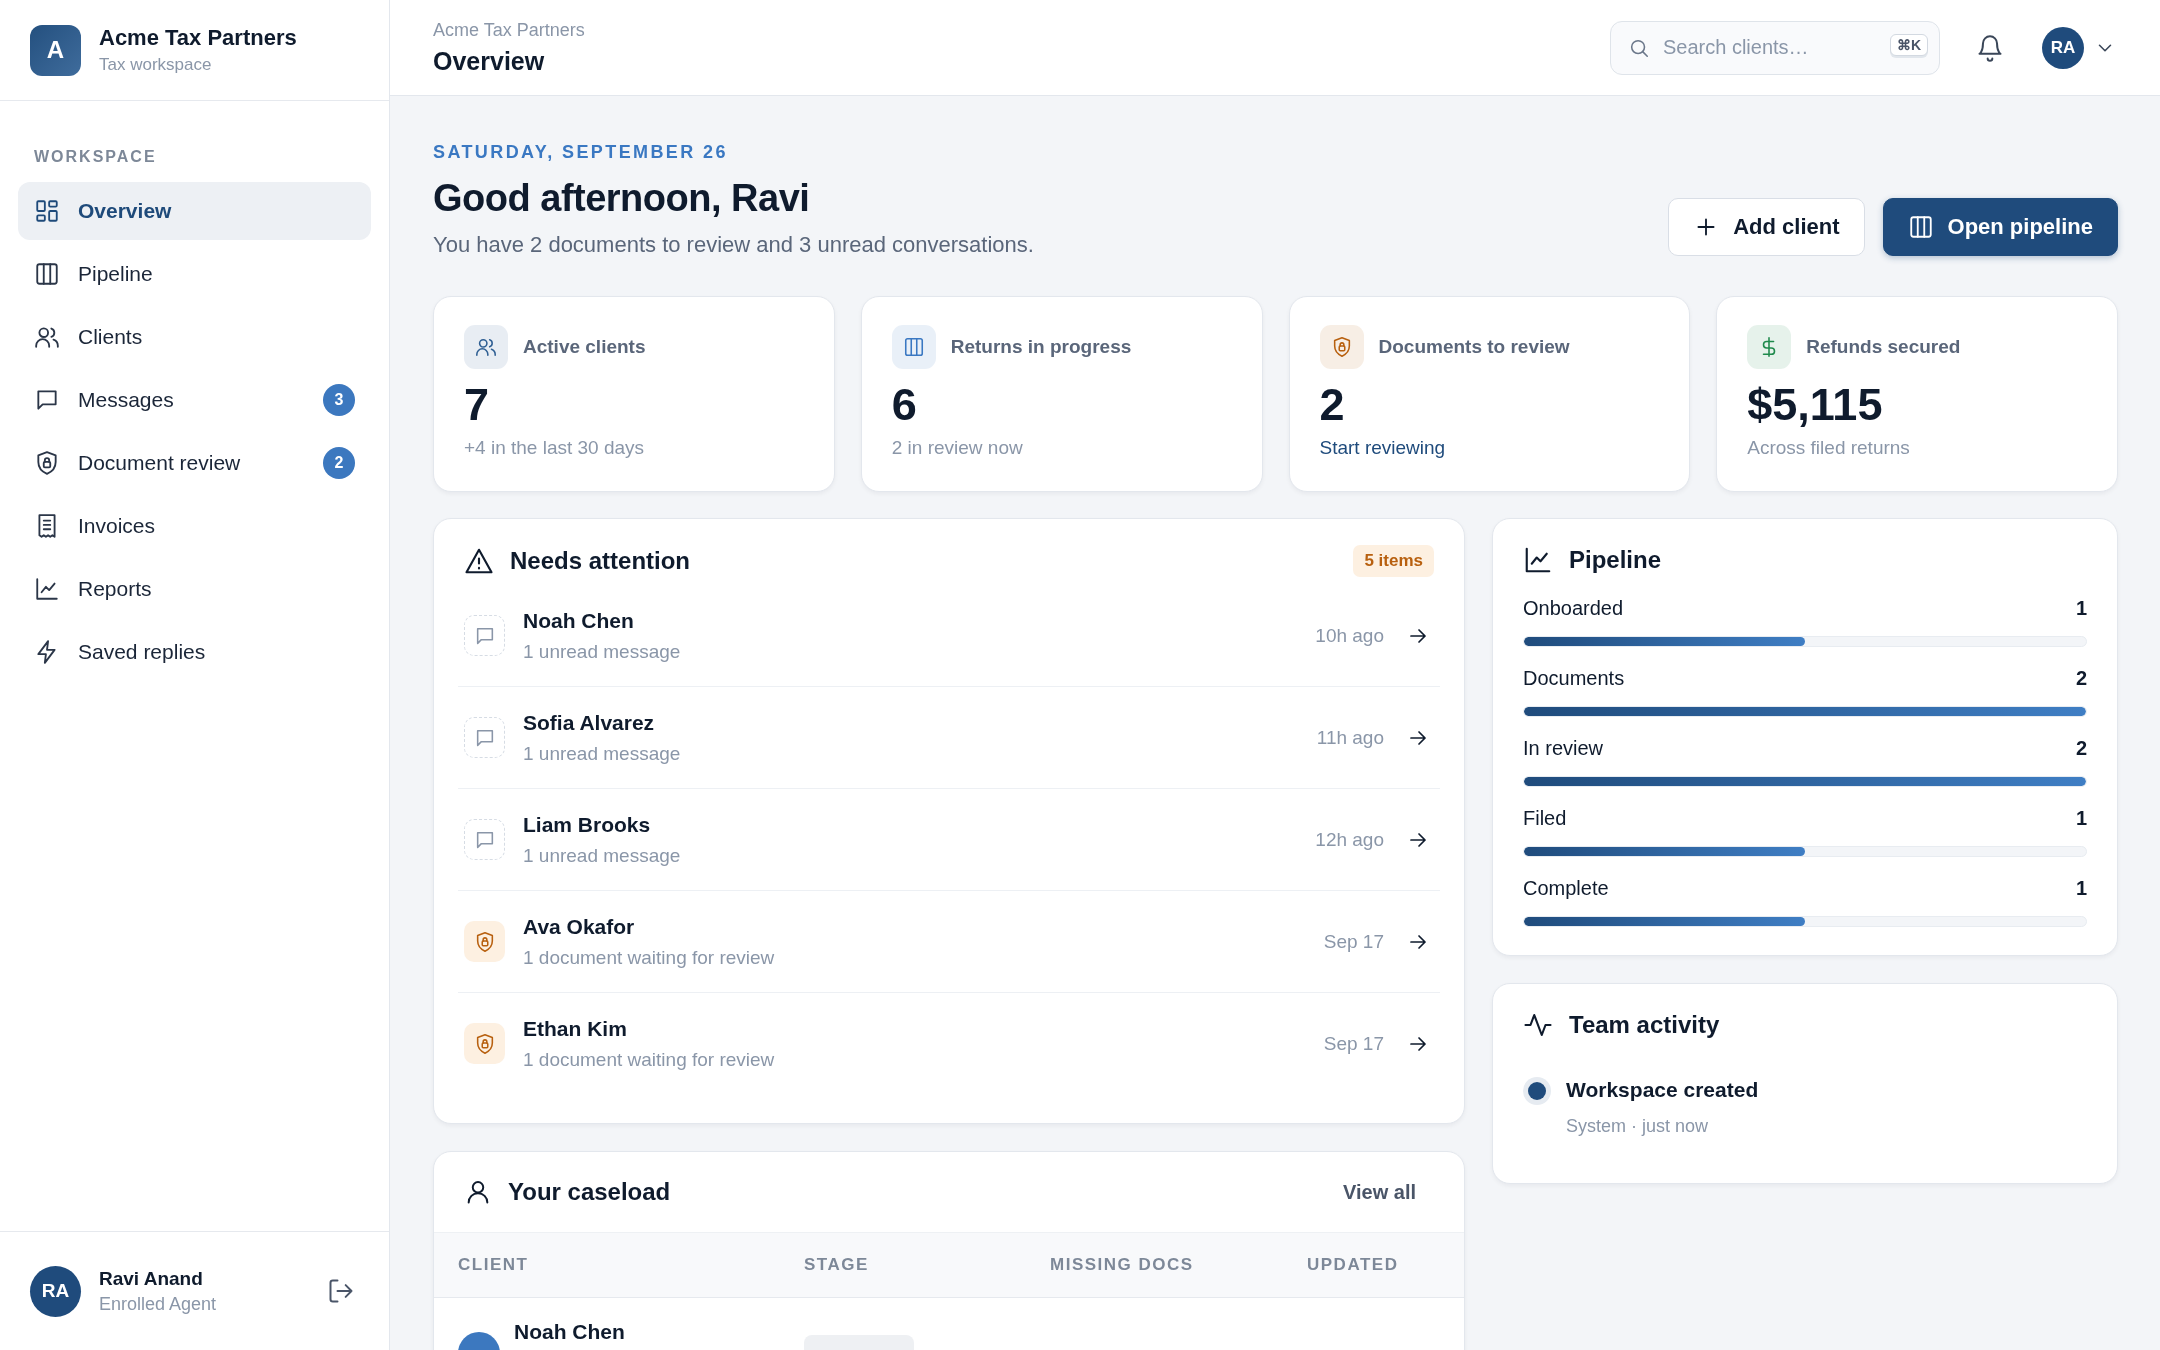 This screenshot has height=1350, width=2160. Describe the element at coordinates (949, 840) in the screenshot. I see `attention-item: Liam Brooks 1 unread message 12h ago` at that location.